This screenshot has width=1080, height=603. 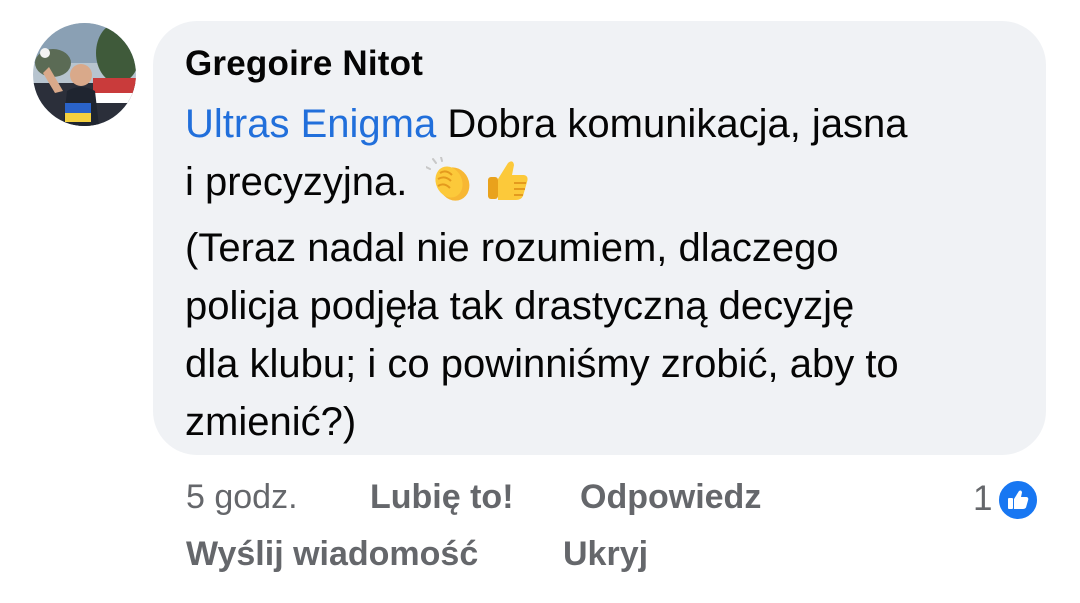 What do you see at coordinates (310, 124) in the screenshot?
I see `mention-link: Ultras Enigma` at bounding box center [310, 124].